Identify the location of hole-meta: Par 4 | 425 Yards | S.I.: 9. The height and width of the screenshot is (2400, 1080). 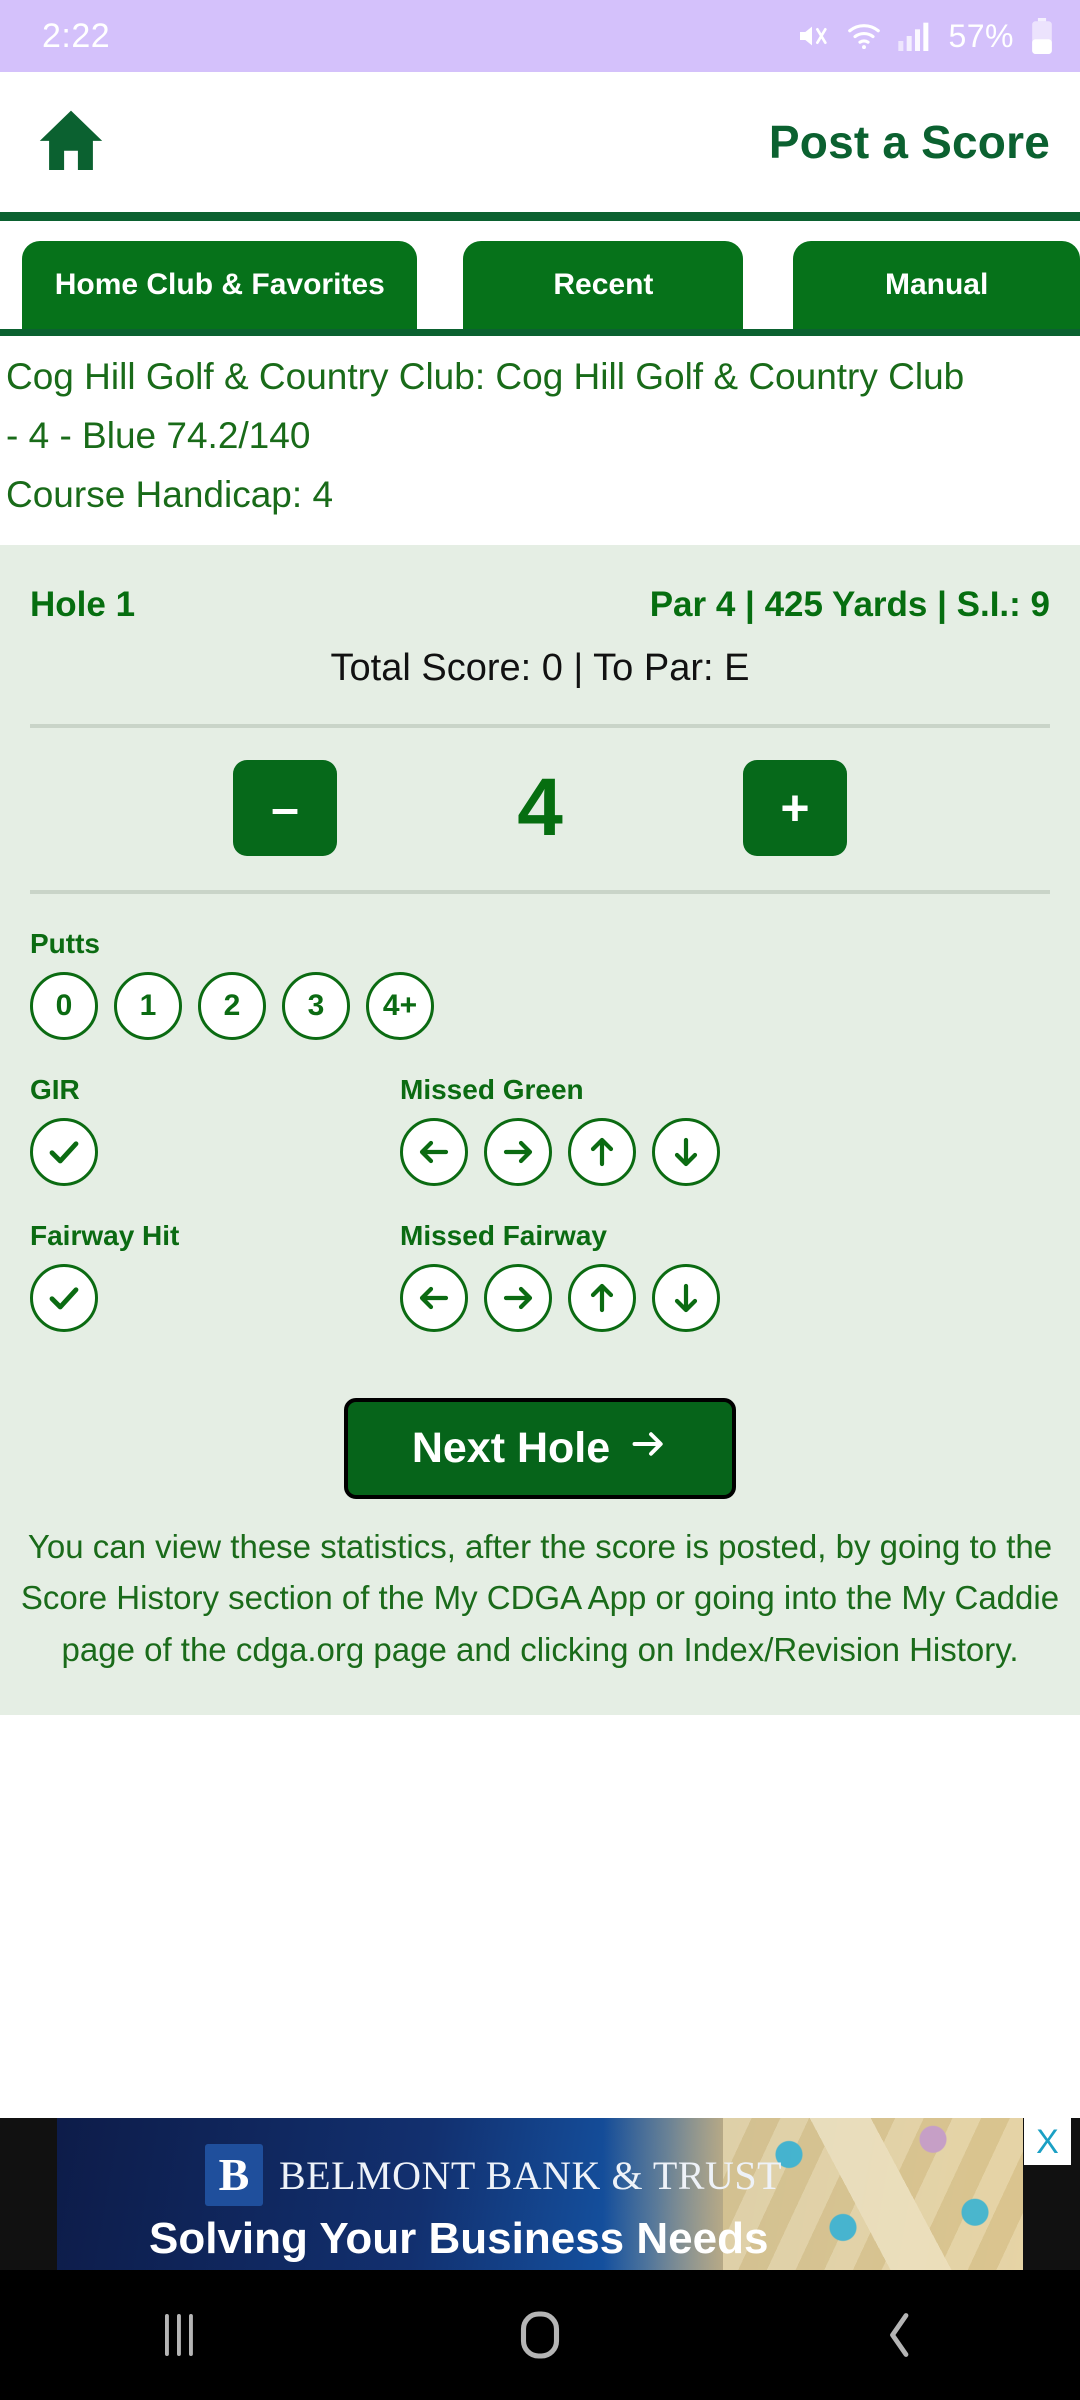
(849, 604).